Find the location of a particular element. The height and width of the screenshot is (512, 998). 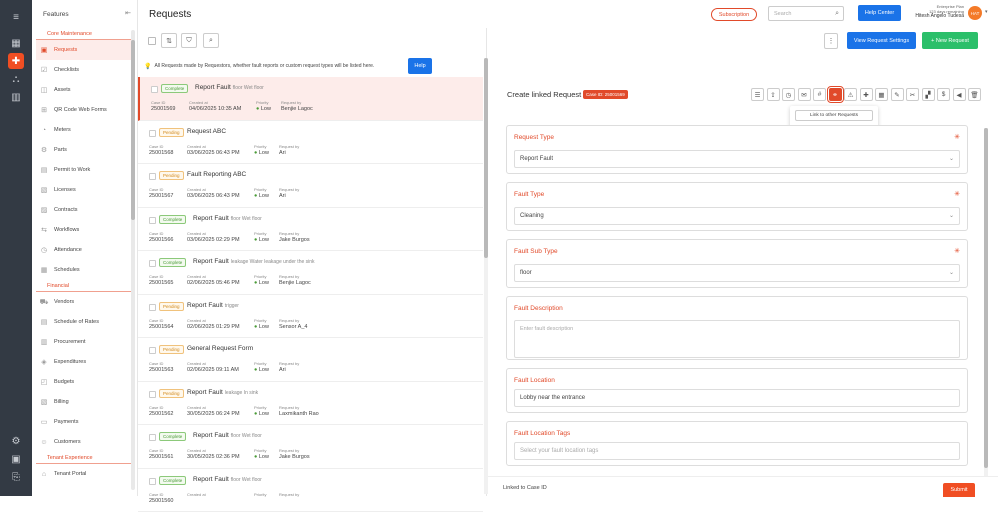

sidebar-item-licenses: ▧Licenses is located at coordinates (84, 190).